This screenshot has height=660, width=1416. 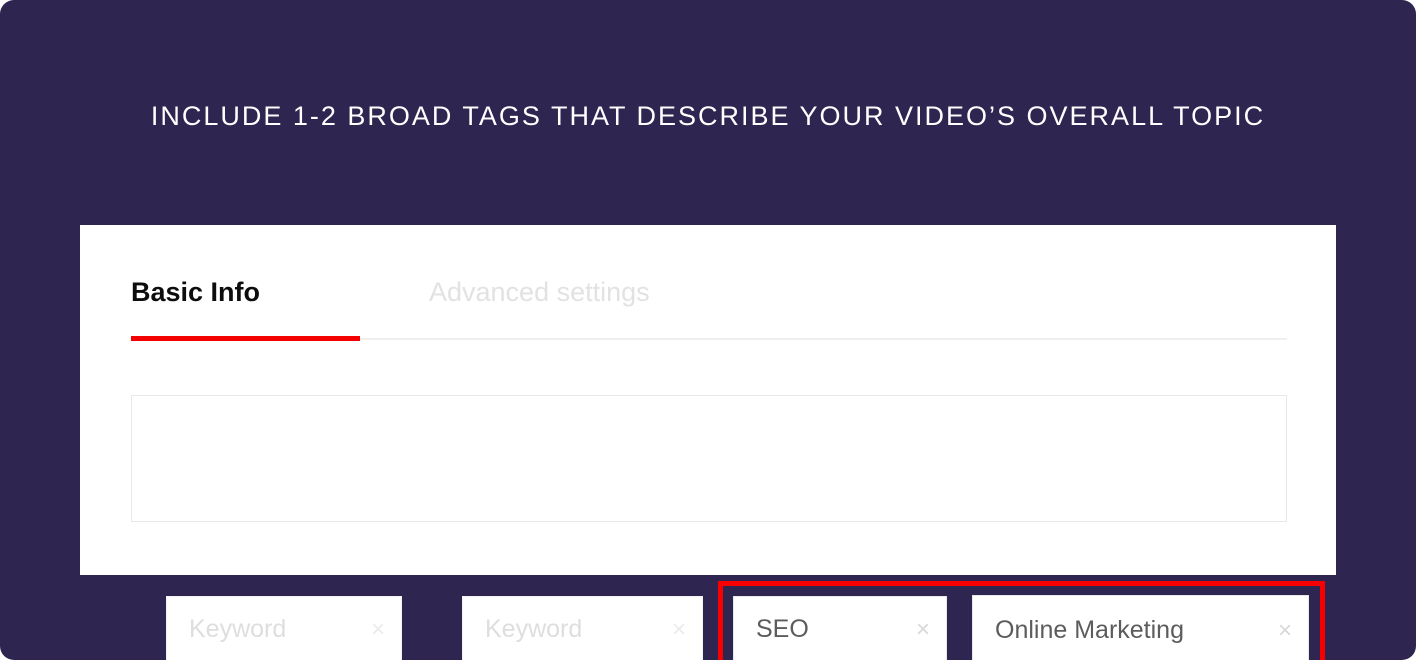 I want to click on tag-chip: Online Marketing ×, so click(x=1140, y=627).